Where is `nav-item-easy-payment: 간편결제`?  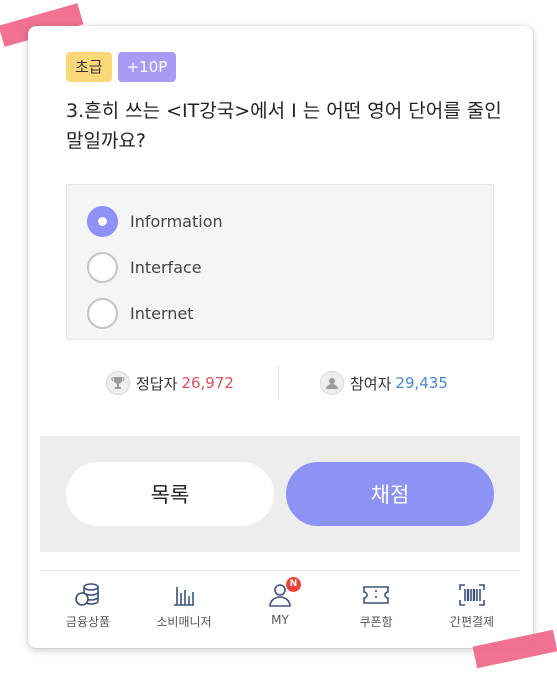 nav-item-easy-payment: 간편결제 is located at coordinates (472, 601).